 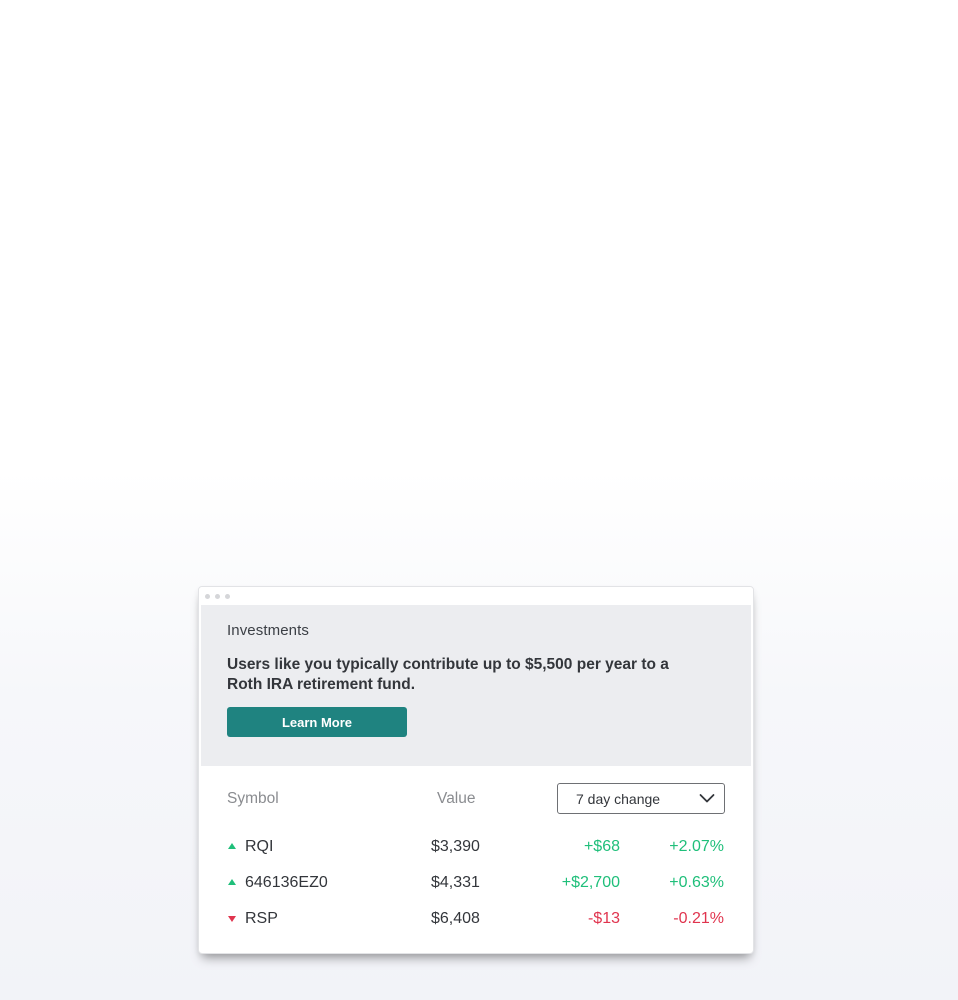 What do you see at coordinates (232, 919) in the screenshot?
I see `triangle-down-icon` at bounding box center [232, 919].